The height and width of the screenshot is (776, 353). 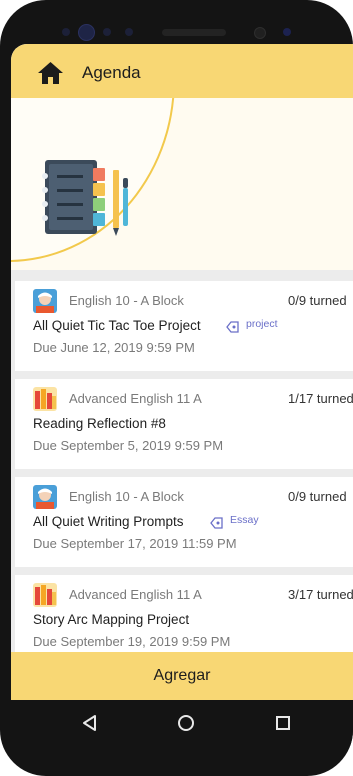 What do you see at coordinates (128, 445) in the screenshot?
I see `due-date: Due September 5, 2019 9:59 PM` at bounding box center [128, 445].